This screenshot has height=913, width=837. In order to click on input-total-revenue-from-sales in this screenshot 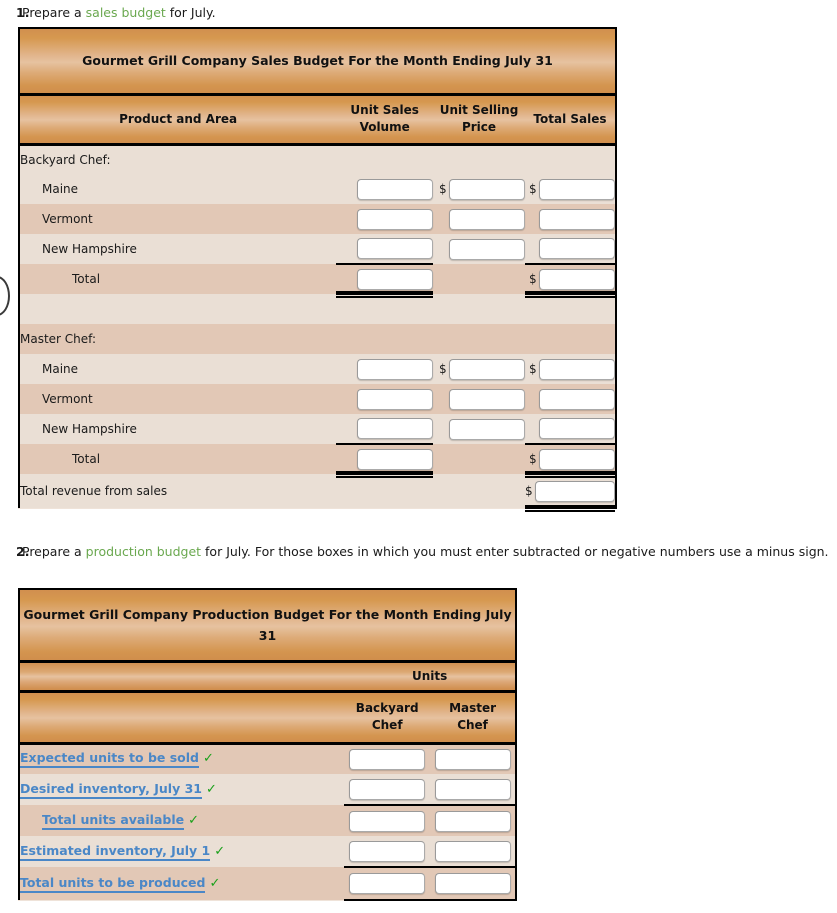, I will do `click(575, 491)`.